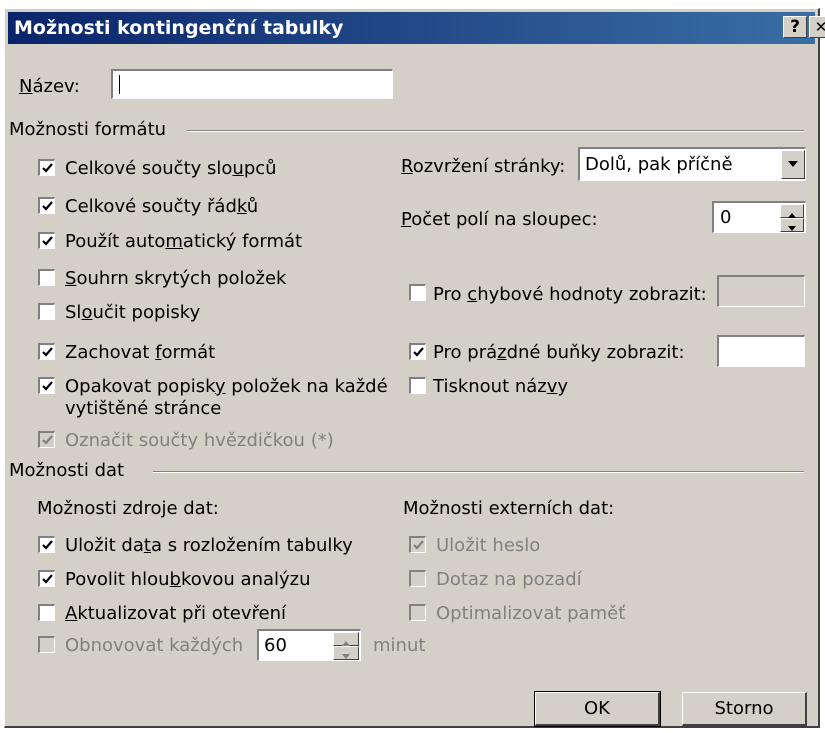 This screenshot has width=825, height=733. Describe the element at coordinates (199, 440) in the screenshot. I see `format-option-label-7: Označit součty hvězdičkou (*)` at that location.